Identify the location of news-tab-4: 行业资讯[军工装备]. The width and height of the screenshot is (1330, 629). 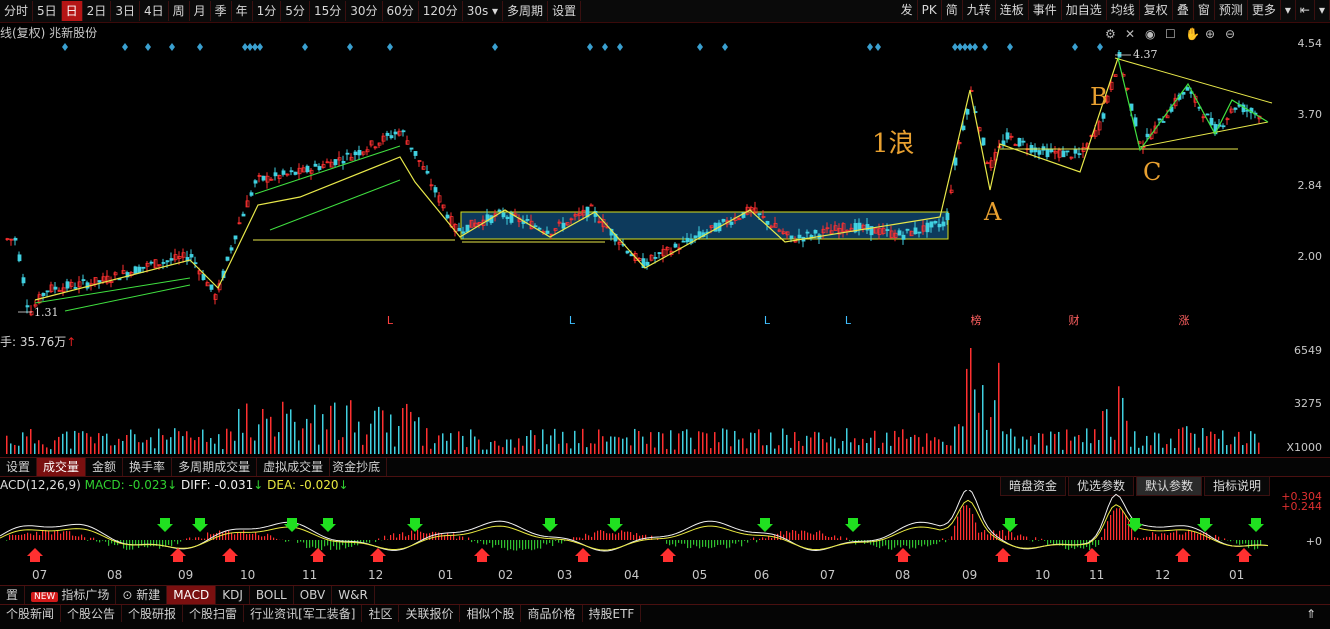
(303, 614).